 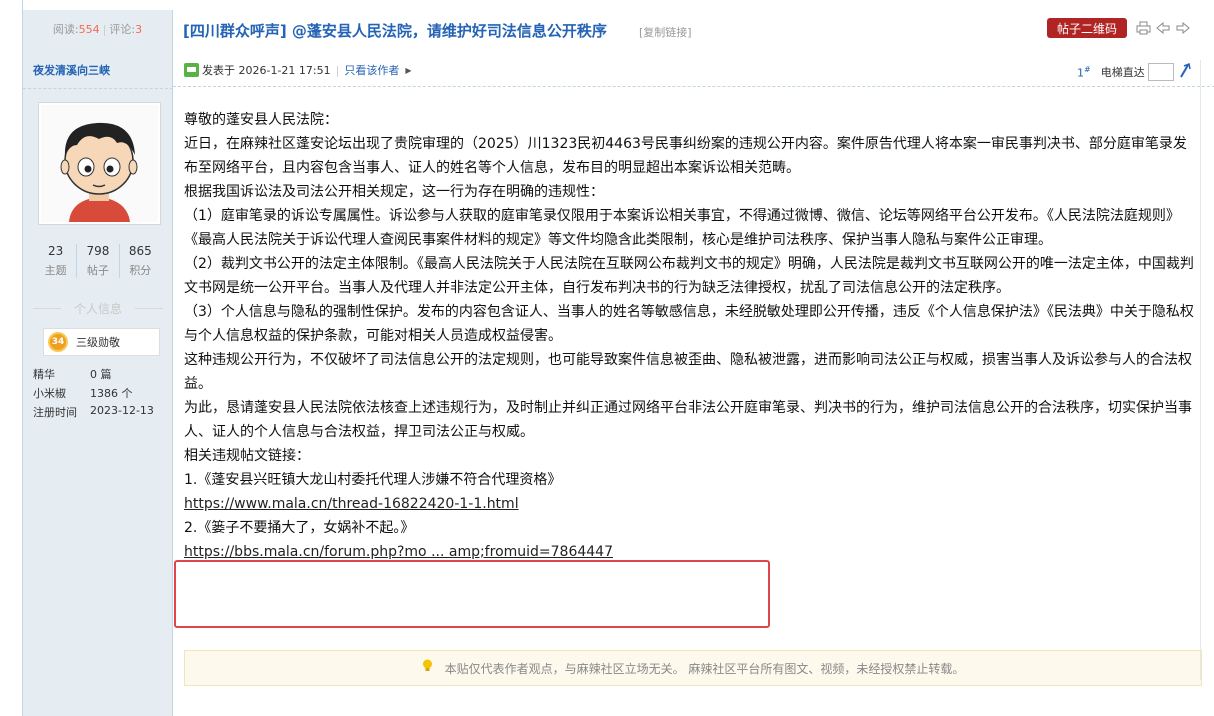 I want to click on link1-title: 1.《蓬安县兴旺镇大龙山村委托代理人涉嫌不符合代理资格》, so click(x=373, y=480).